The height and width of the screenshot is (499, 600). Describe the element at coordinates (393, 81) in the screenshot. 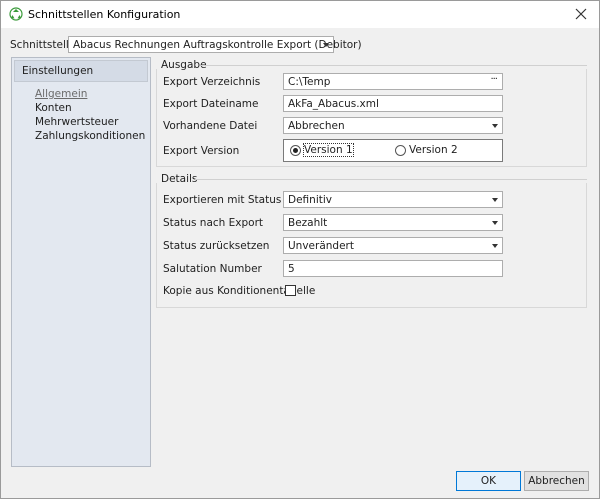

I see `export-dir-input: C:\Temp ···` at that location.